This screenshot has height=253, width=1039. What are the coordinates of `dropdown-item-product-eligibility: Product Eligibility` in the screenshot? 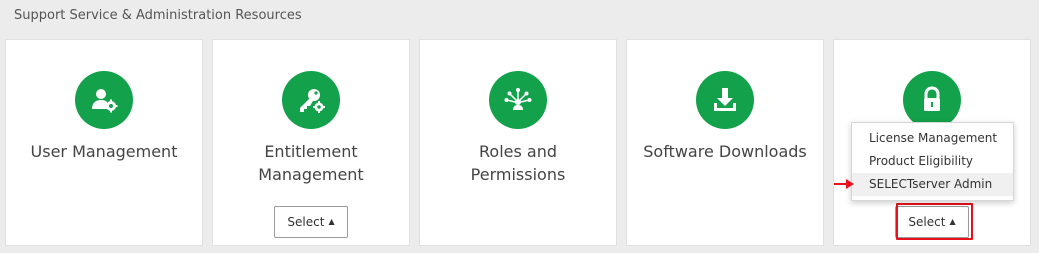 It's located at (932, 161).